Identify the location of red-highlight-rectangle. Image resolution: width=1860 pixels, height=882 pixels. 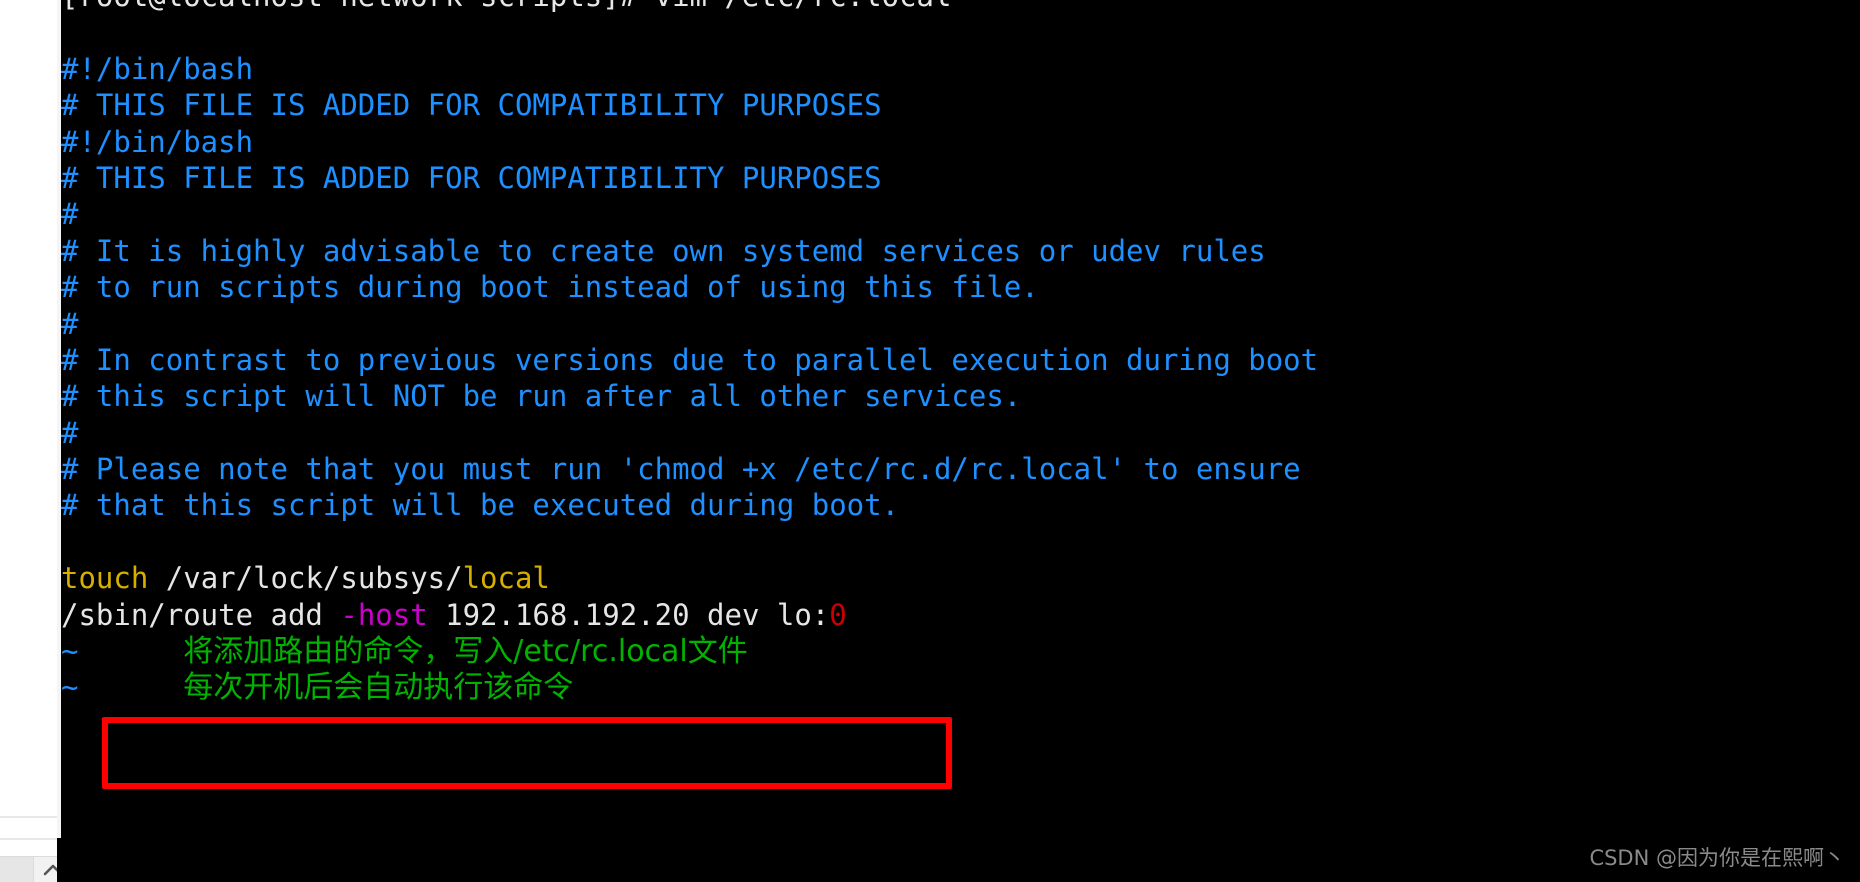
(527, 753).